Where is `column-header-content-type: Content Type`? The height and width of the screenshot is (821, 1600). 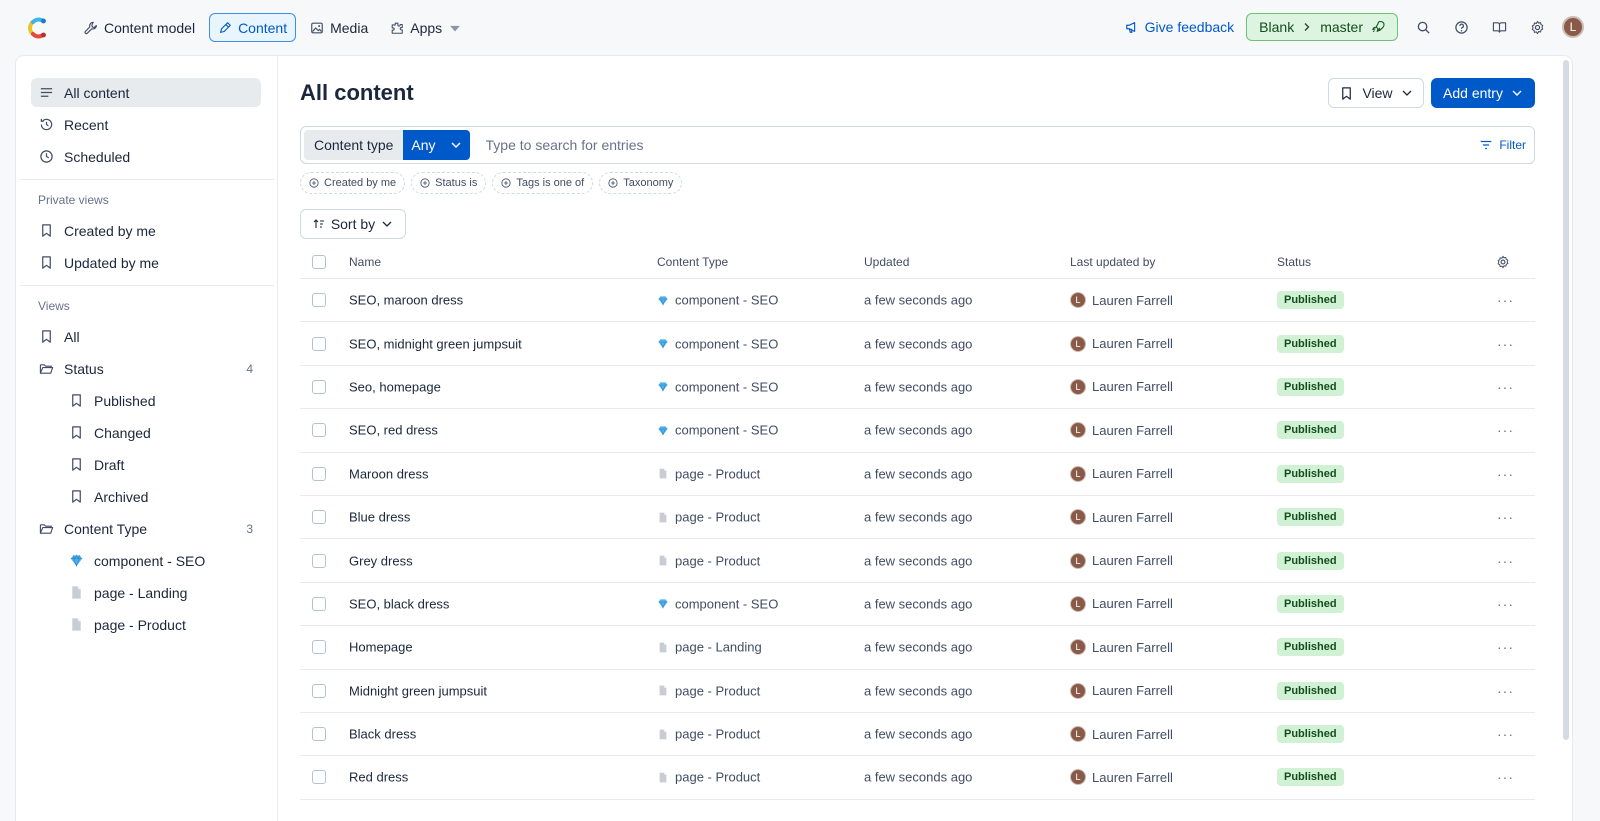
column-header-content-type: Content Type is located at coordinates (692, 262).